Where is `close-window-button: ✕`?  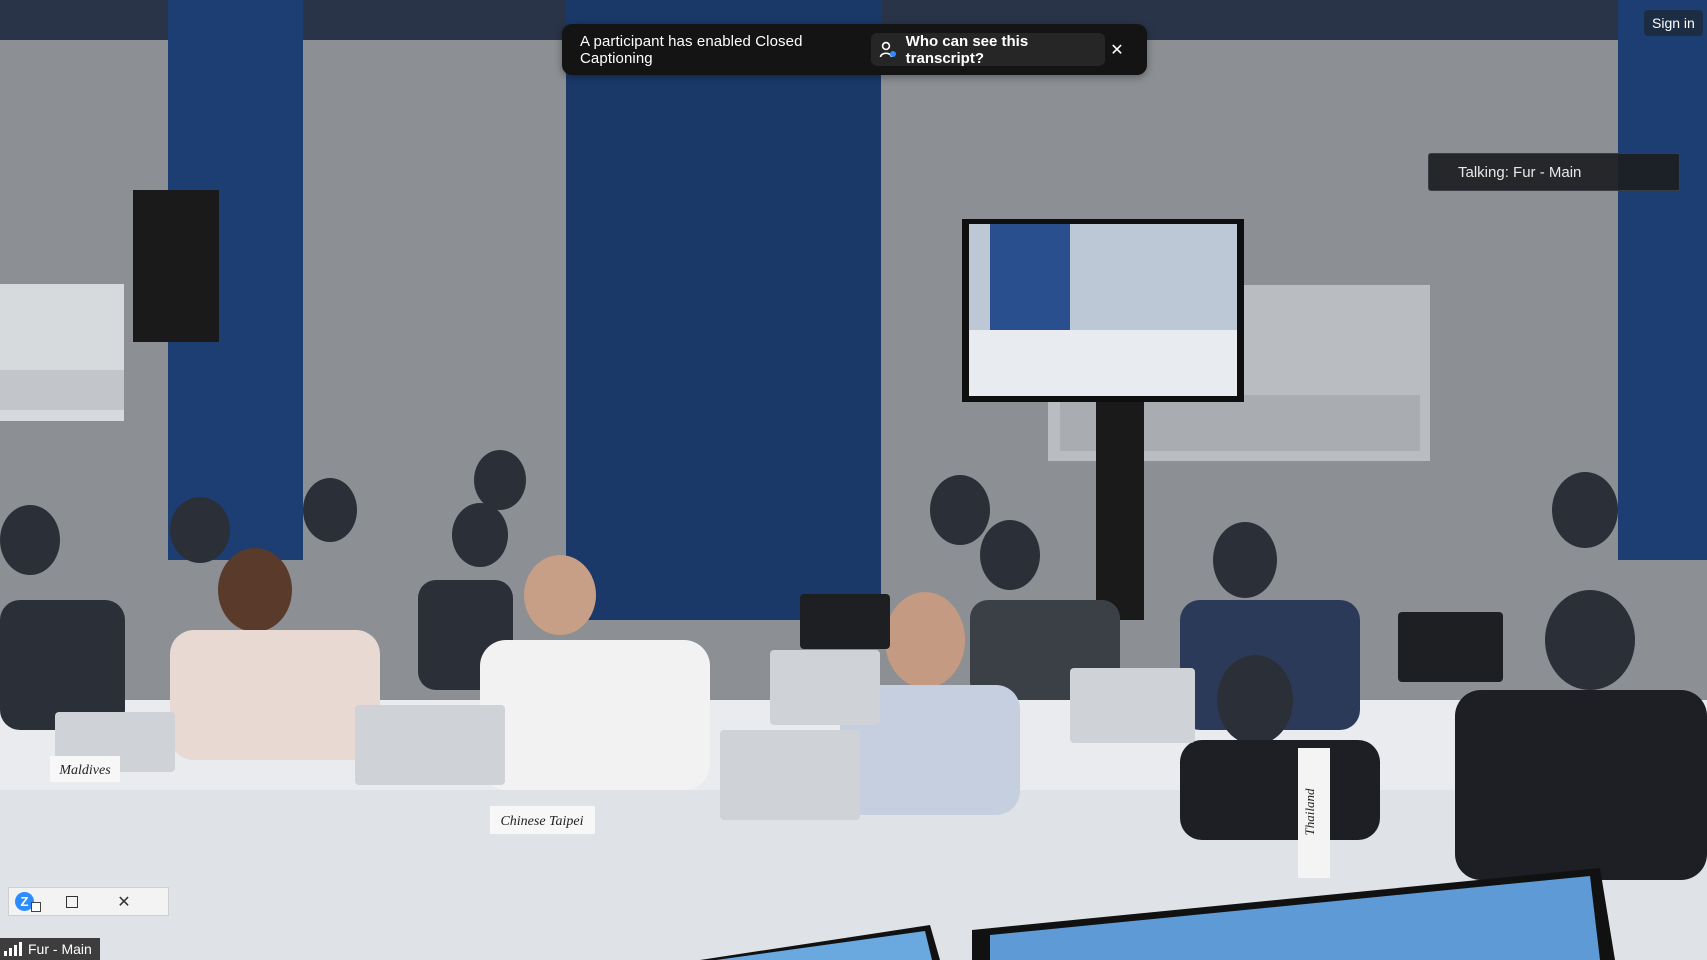
close-window-button: ✕ is located at coordinates (124, 902).